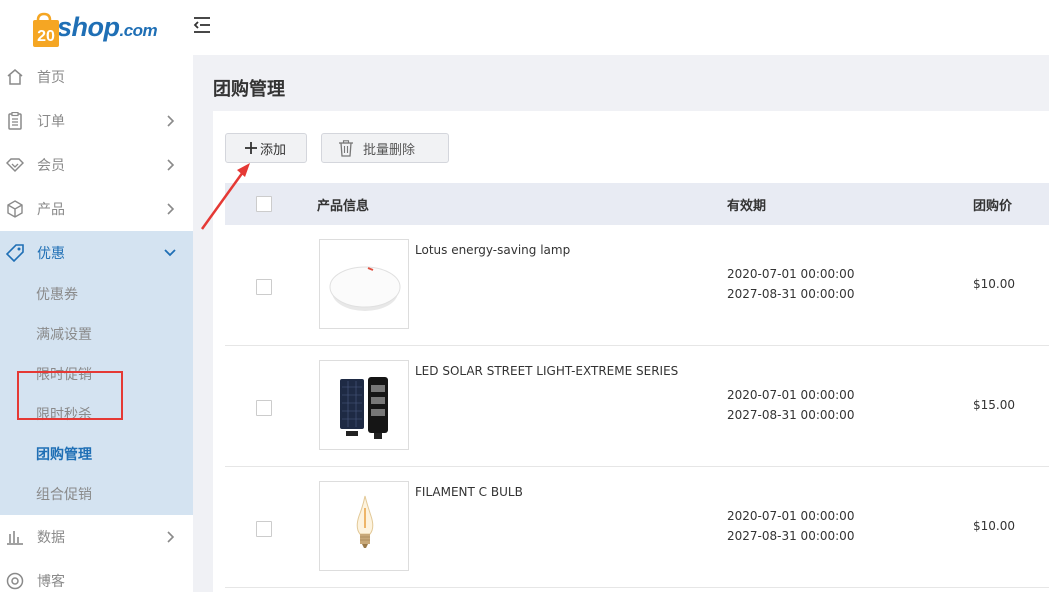  I want to click on sidebar-item-data: 数据, so click(96, 537).